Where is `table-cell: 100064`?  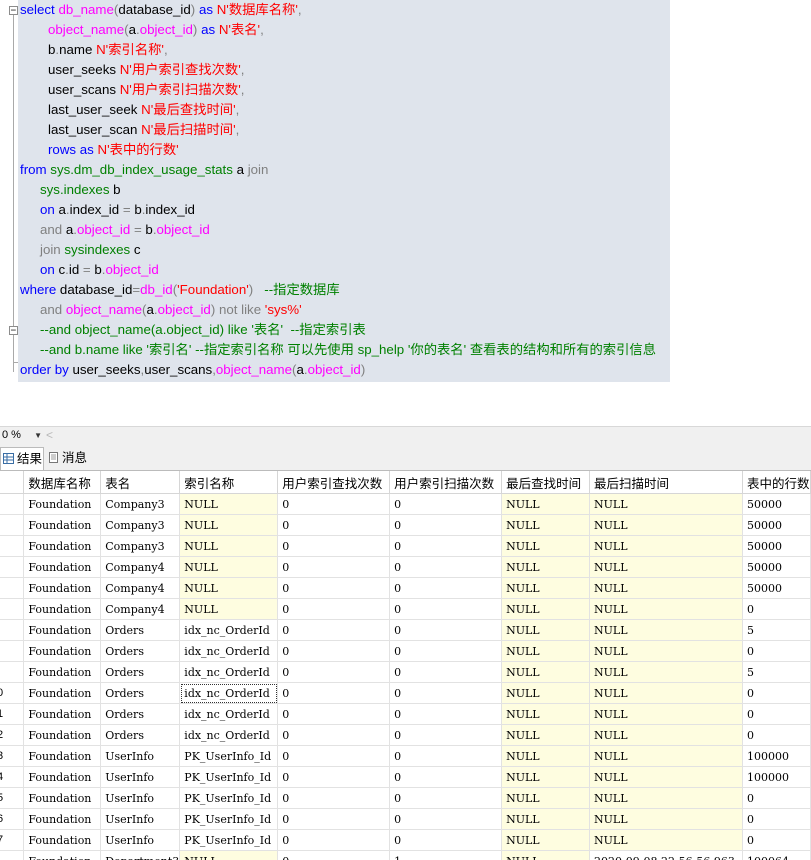
table-cell: 100064 is located at coordinates (776, 855).